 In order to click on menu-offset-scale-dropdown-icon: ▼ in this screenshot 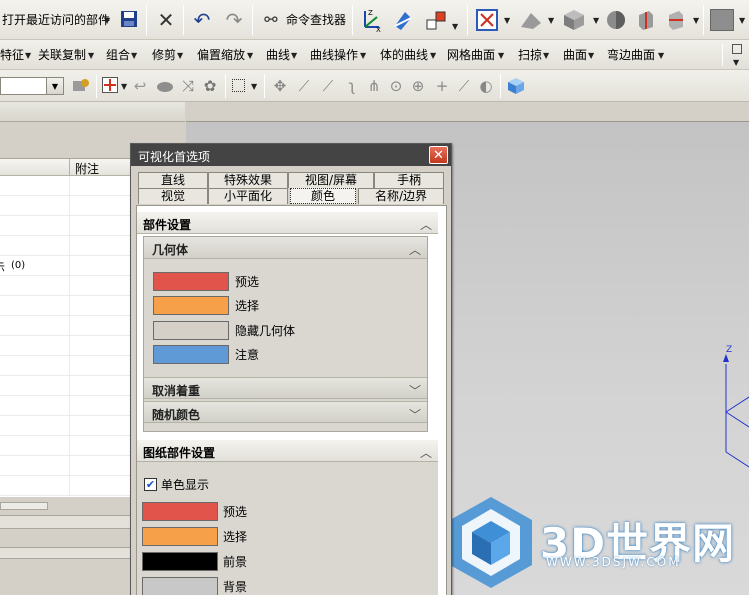, I will do `click(250, 55)`.